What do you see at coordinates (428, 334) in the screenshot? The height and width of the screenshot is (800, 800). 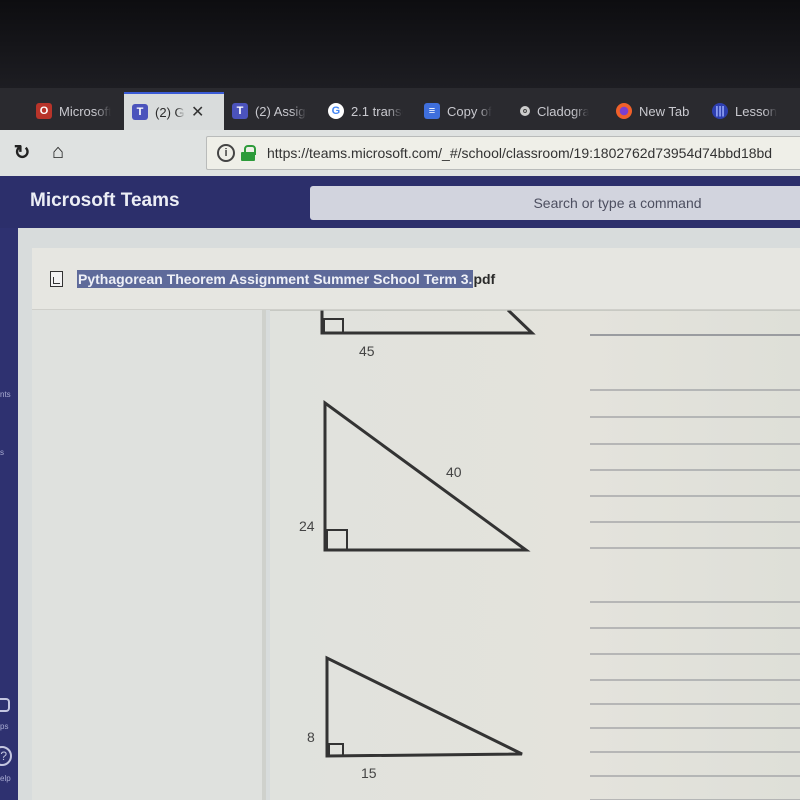 I see `triangle-1-partial: 45` at bounding box center [428, 334].